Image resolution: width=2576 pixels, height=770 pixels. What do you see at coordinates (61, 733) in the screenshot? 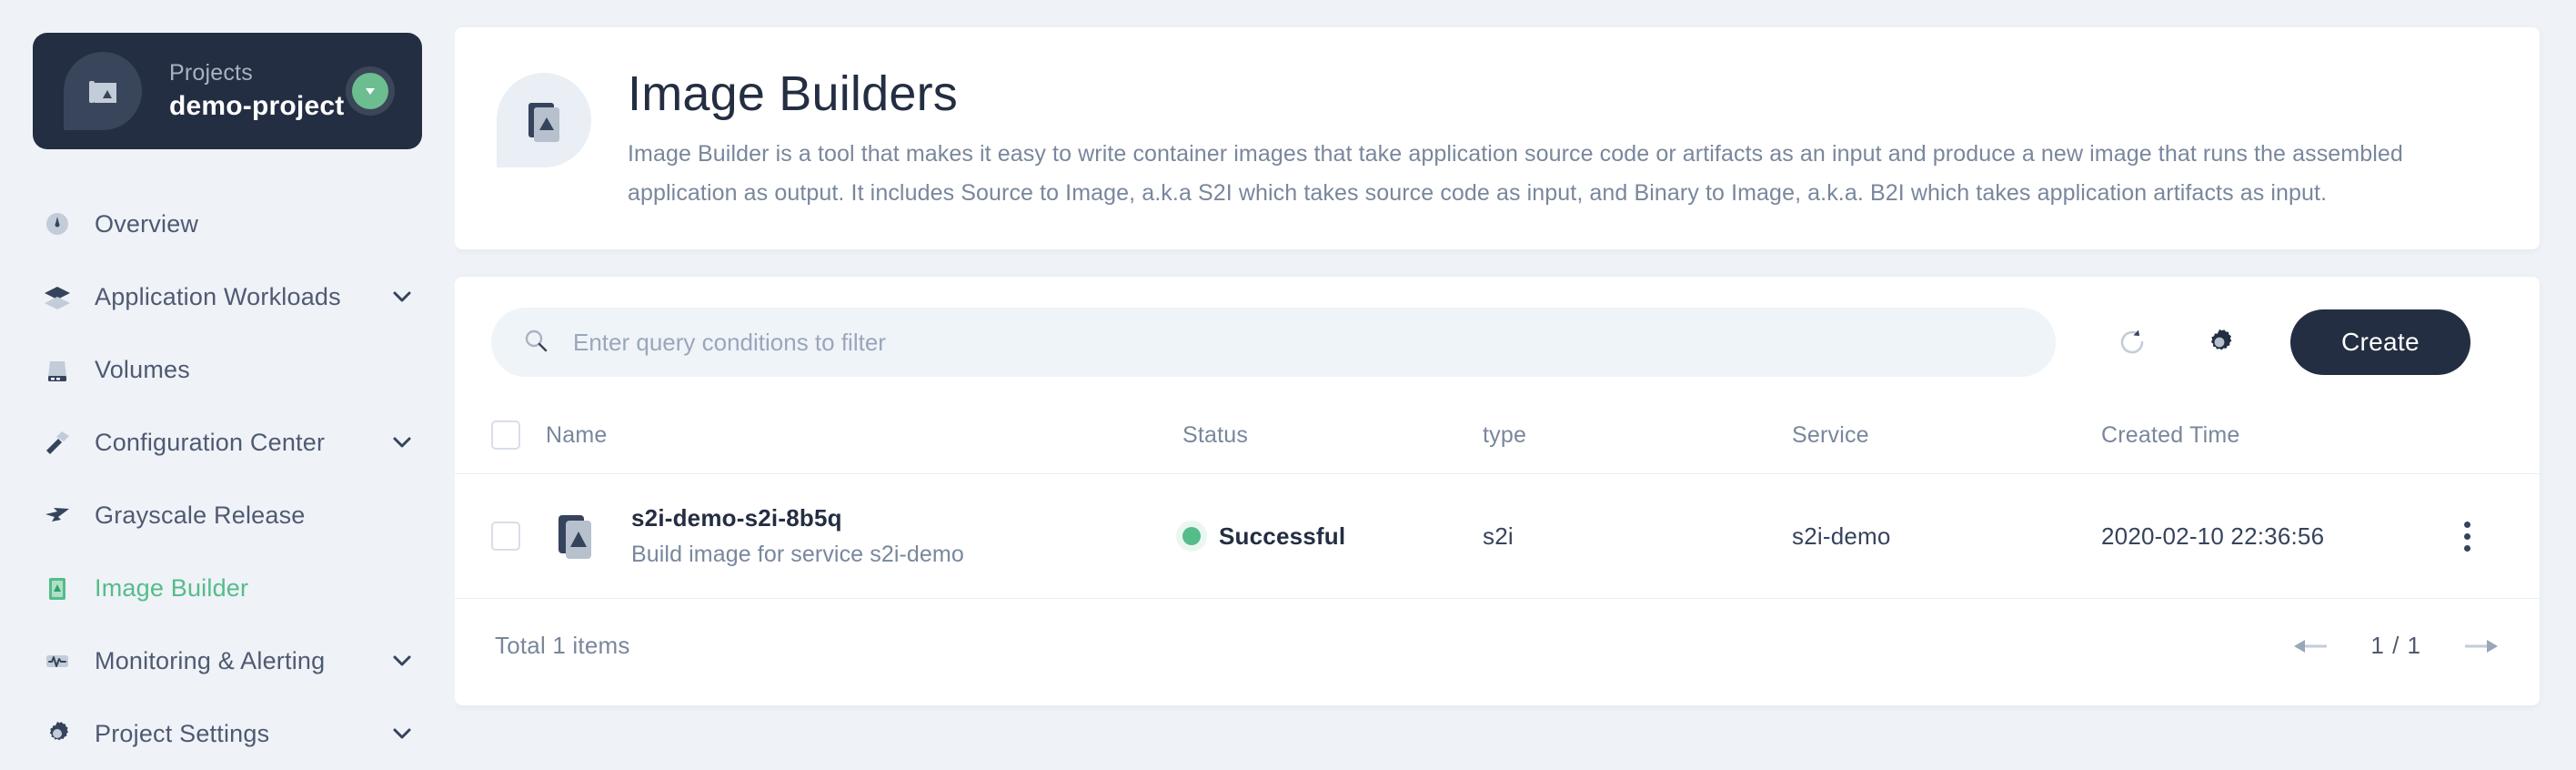
I see `gear-icon` at bounding box center [61, 733].